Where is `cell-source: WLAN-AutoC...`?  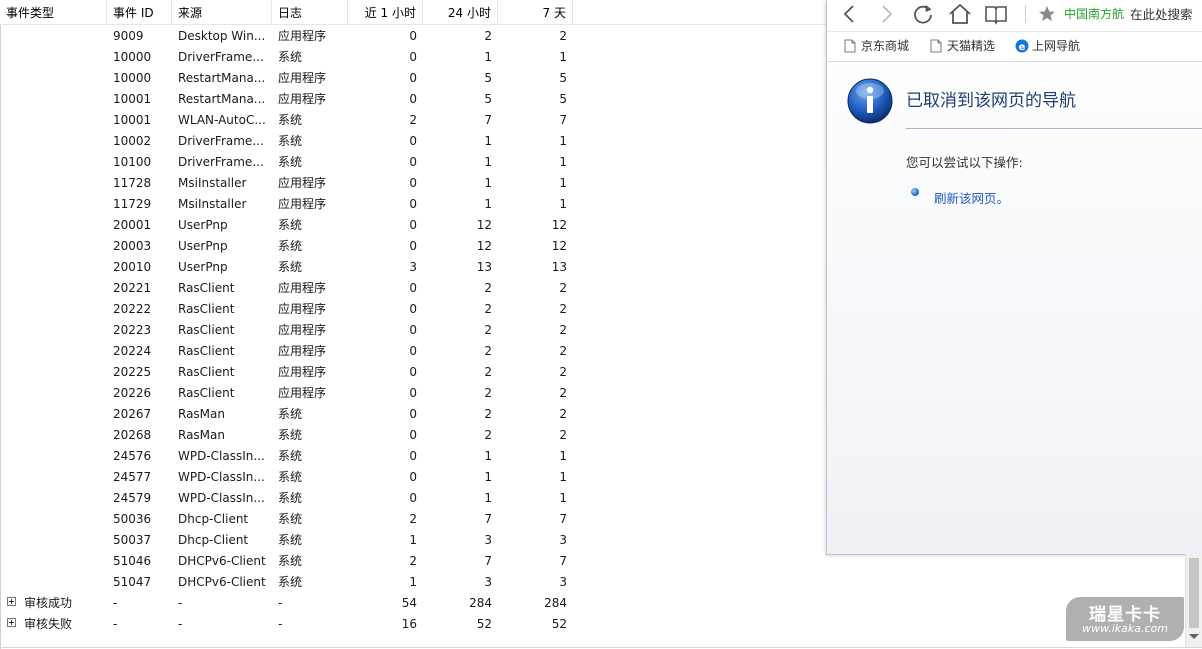
cell-source: WLAN-AutoC... is located at coordinates (222, 120).